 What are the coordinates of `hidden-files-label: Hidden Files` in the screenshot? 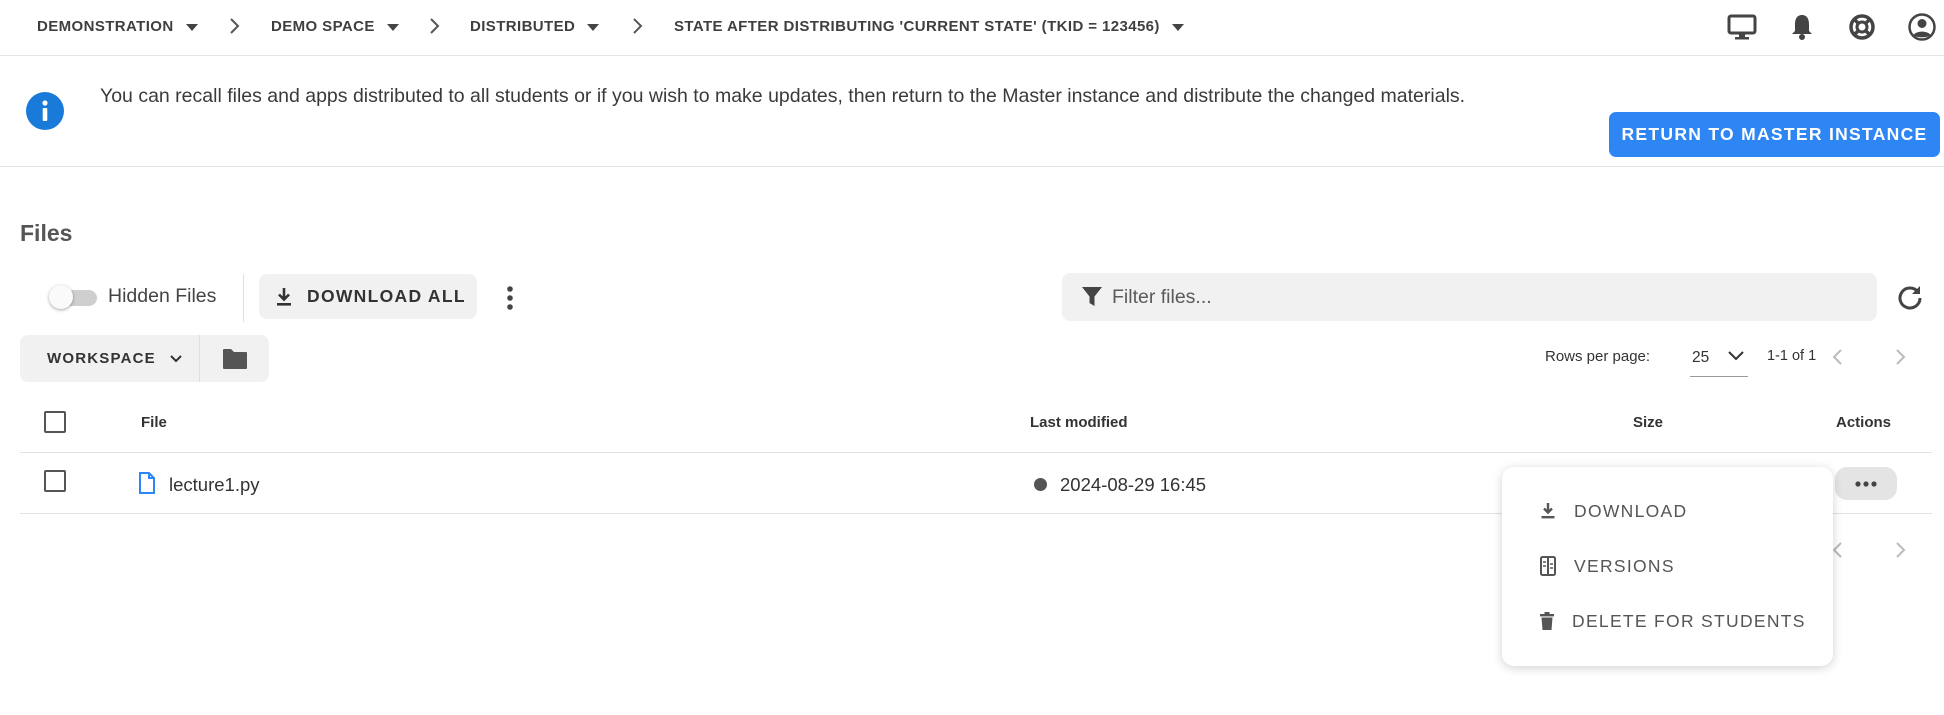 It's located at (162, 296).